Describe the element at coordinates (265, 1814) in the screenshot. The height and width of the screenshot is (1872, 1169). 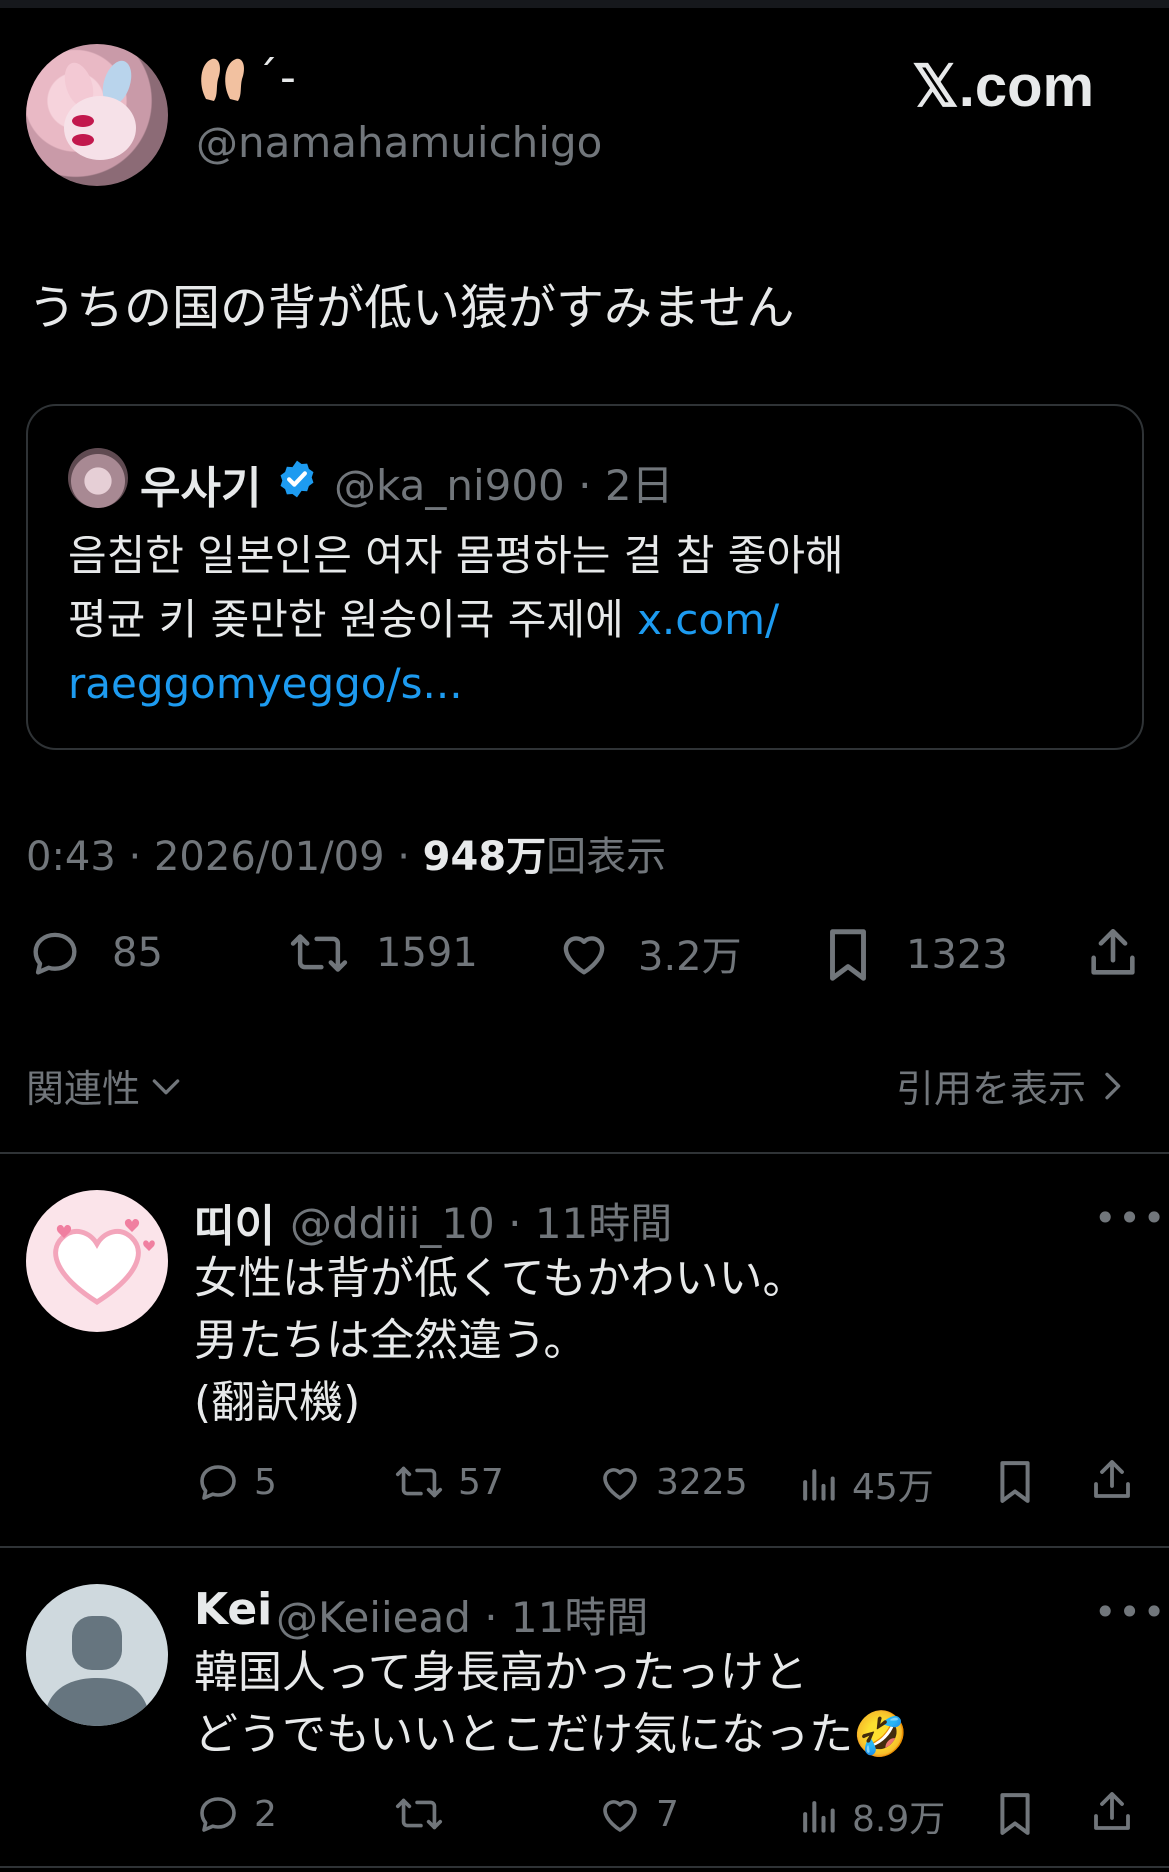
I see `reply-count: 2` at that location.